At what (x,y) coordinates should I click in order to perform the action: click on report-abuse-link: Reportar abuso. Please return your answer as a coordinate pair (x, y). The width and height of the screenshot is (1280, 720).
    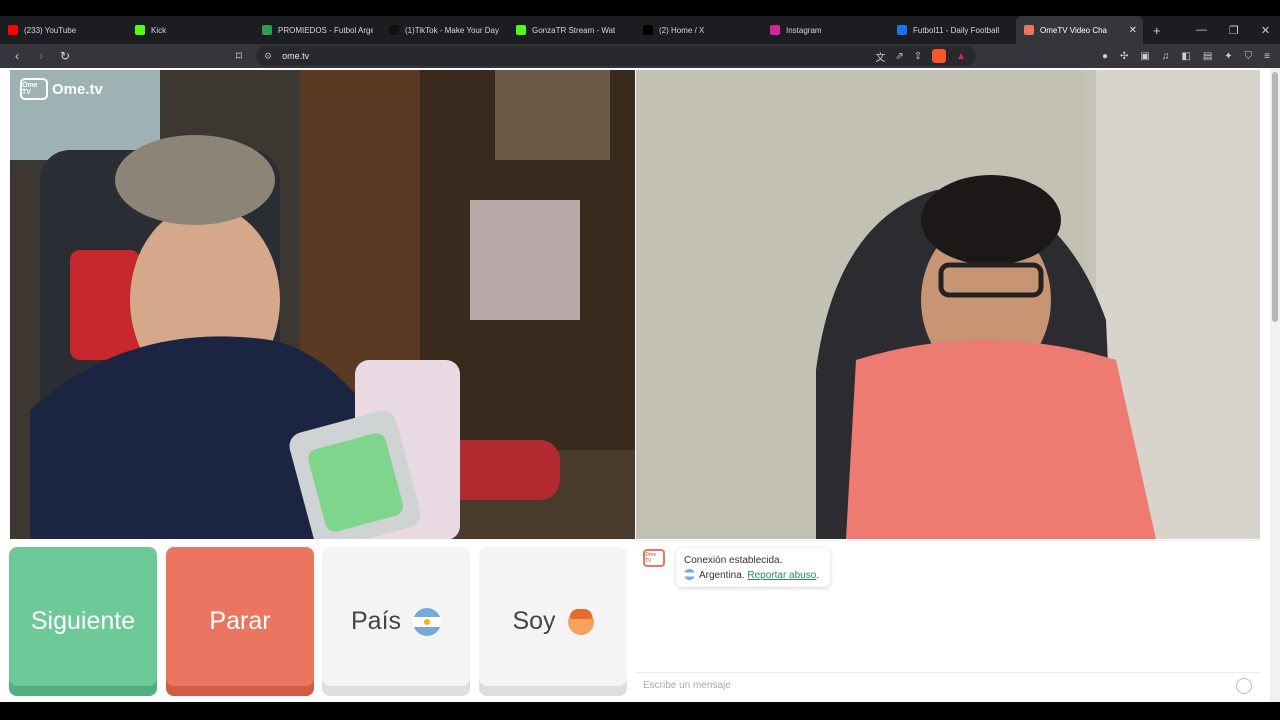
    Looking at the image, I should click on (781, 575).